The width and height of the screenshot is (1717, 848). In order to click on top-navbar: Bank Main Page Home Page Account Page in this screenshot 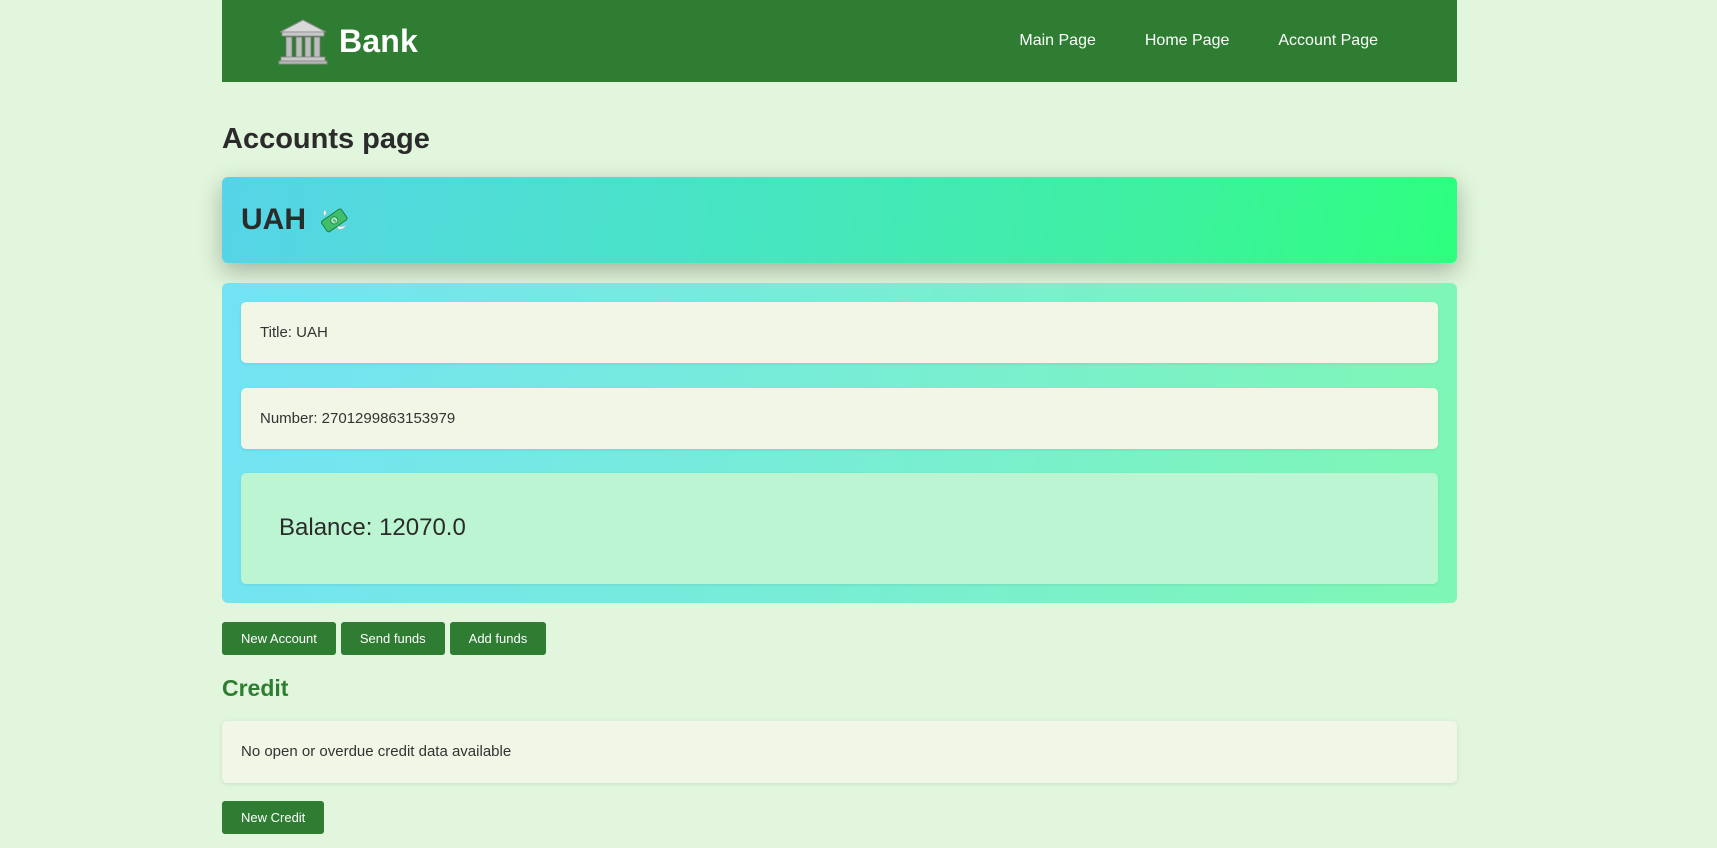, I will do `click(839, 41)`.